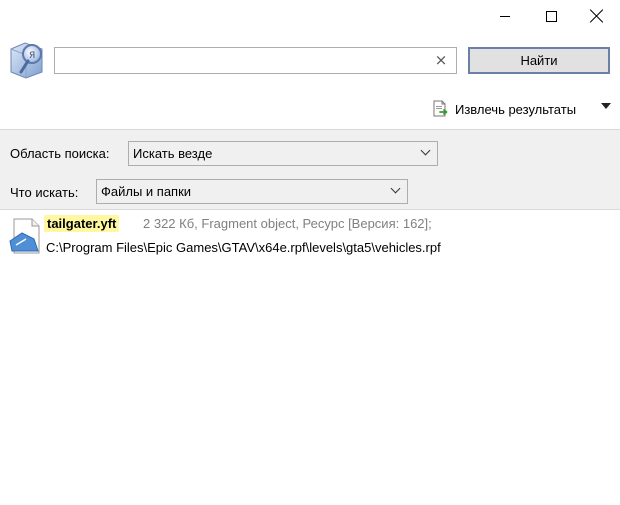  I want to click on maximize-icon, so click(551, 16).